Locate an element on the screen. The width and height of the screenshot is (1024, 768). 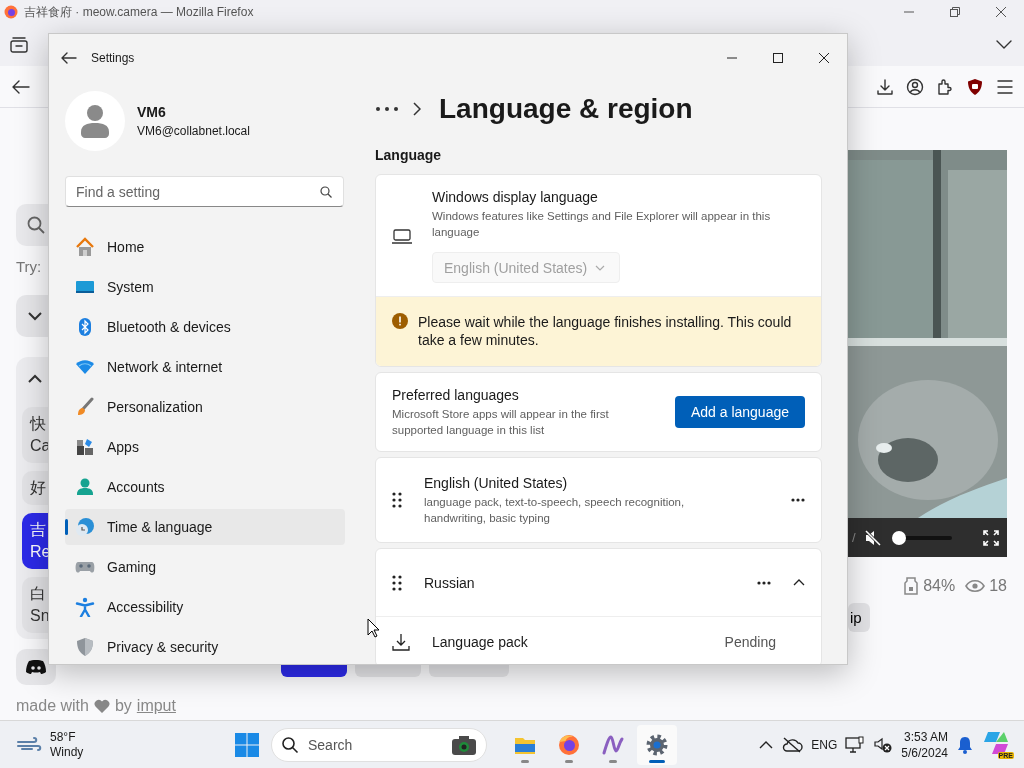
stat-value: 18 is located at coordinates (998, 586).